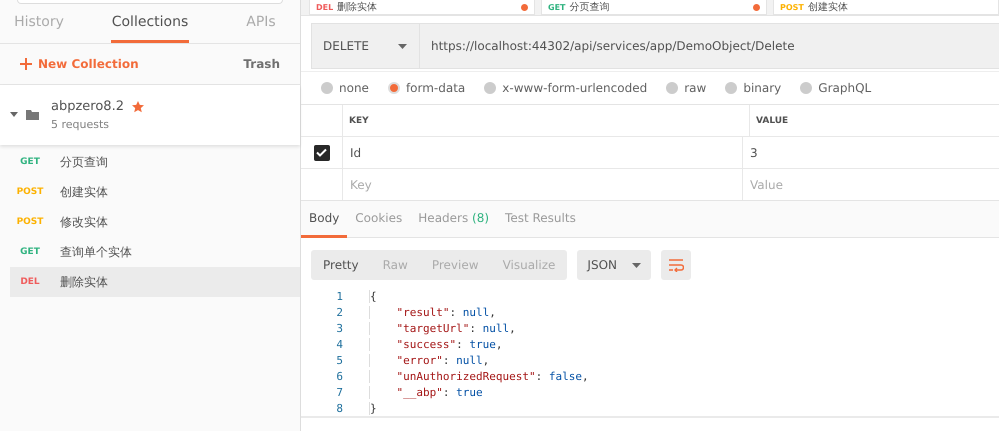 Image resolution: width=999 pixels, height=431 pixels. I want to click on table-cell: Id, so click(543, 152).